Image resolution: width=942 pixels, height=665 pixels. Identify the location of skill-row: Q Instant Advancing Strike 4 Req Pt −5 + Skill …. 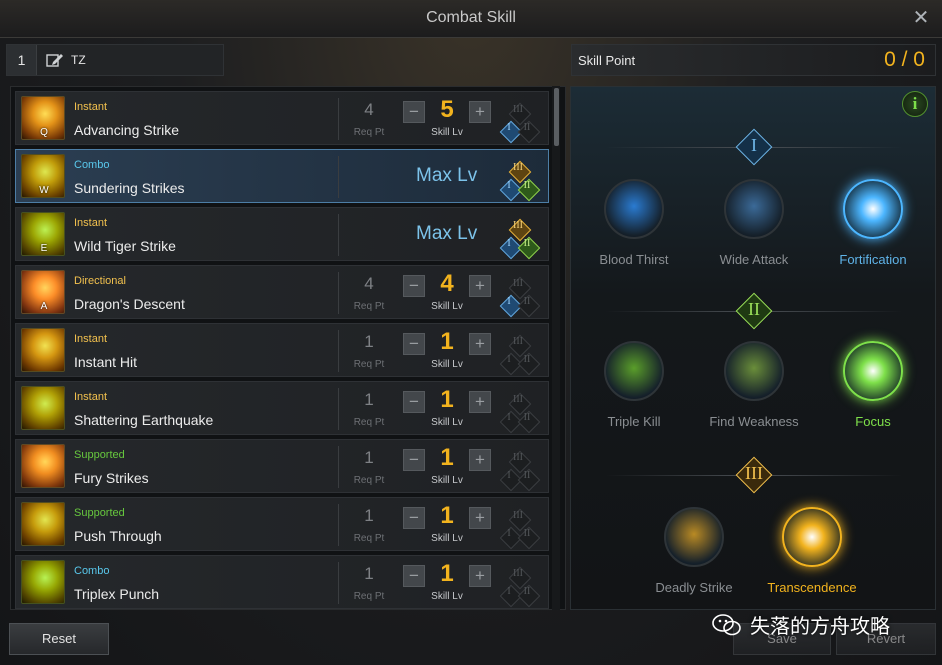
(282, 118).